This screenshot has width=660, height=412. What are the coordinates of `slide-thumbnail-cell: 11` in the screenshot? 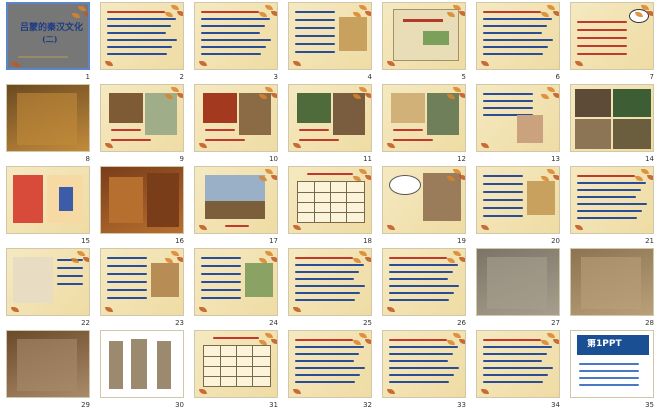 It's located at (333, 125).